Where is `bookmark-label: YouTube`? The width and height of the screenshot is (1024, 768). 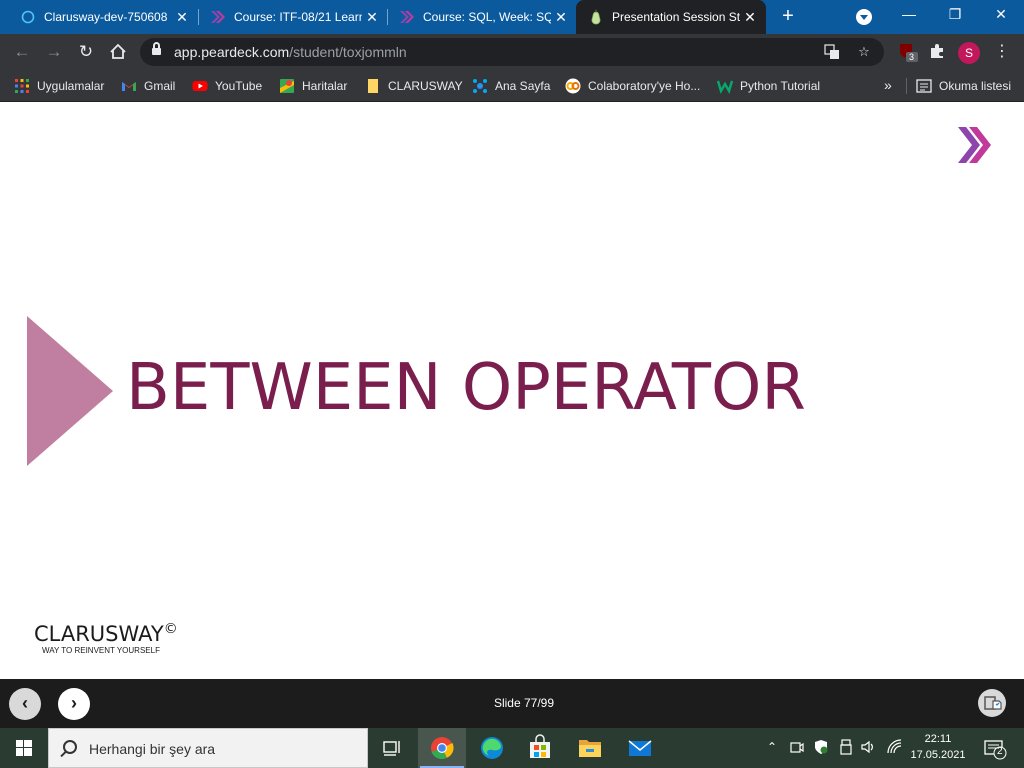
bookmark-label: YouTube is located at coordinates (239, 86).